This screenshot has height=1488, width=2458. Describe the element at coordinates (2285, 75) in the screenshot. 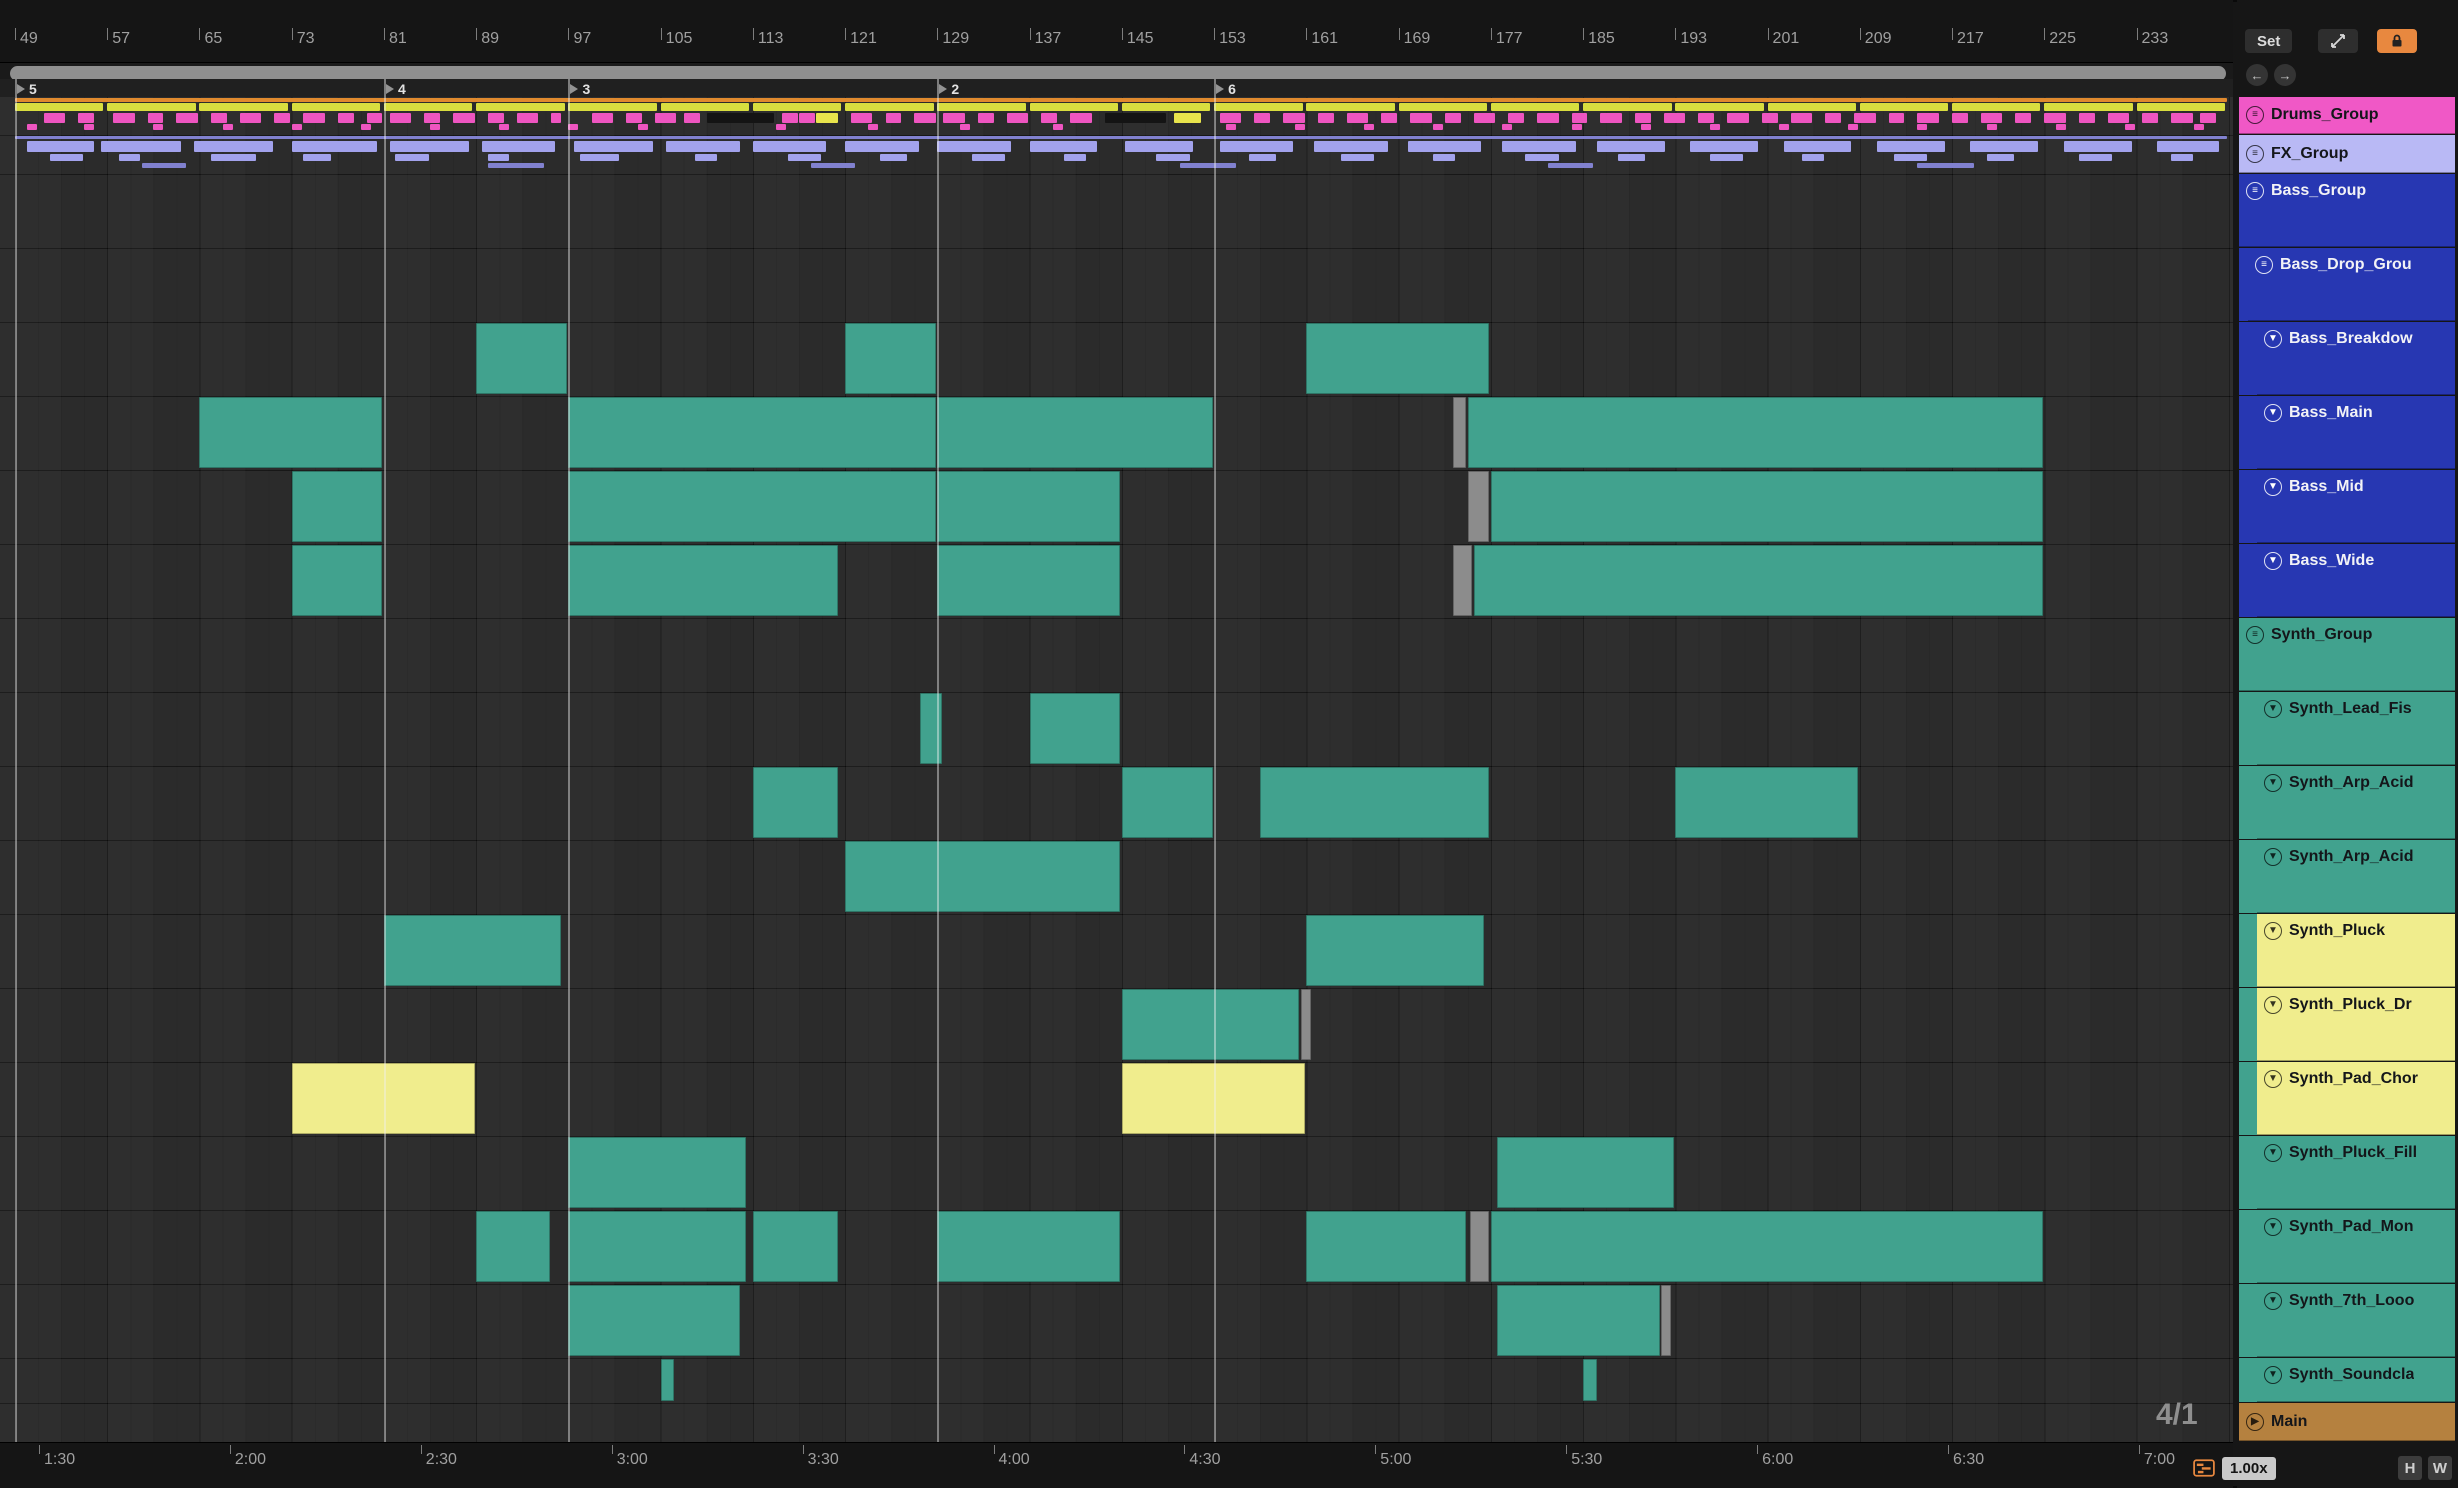

I see `forward-arrow-icon: →` at that location.